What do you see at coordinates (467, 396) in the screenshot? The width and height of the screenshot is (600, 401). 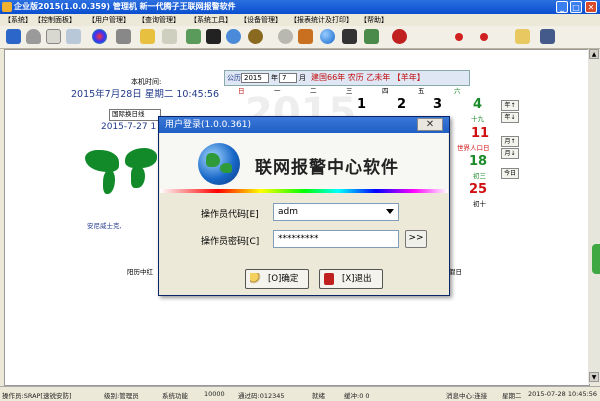 I see `status-msg-center: 消息中心:连接` at bounding box center [467, 396].